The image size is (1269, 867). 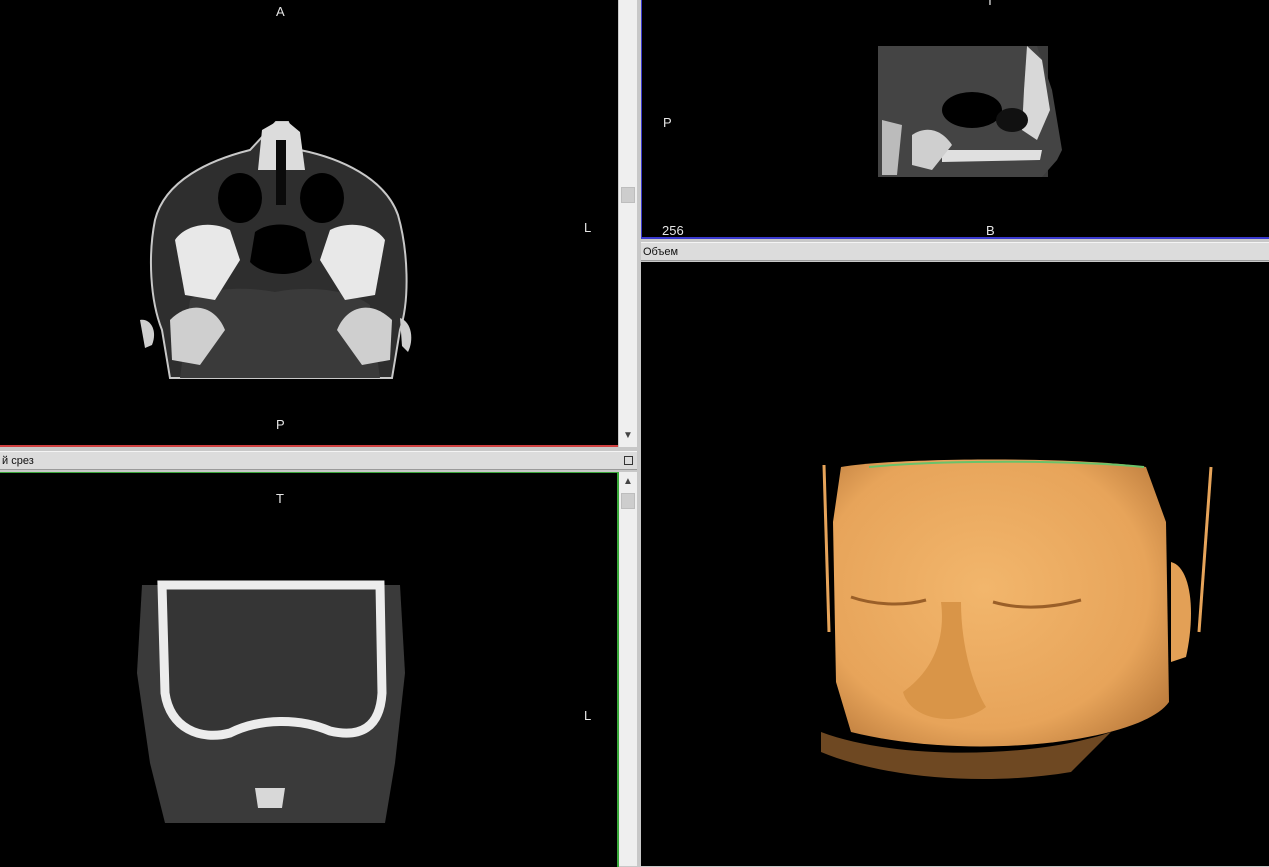 What do you see at coordinates (280, 498) in the screenshot?
I see `coronal-label-top: T` at bounding box center [280, 498].